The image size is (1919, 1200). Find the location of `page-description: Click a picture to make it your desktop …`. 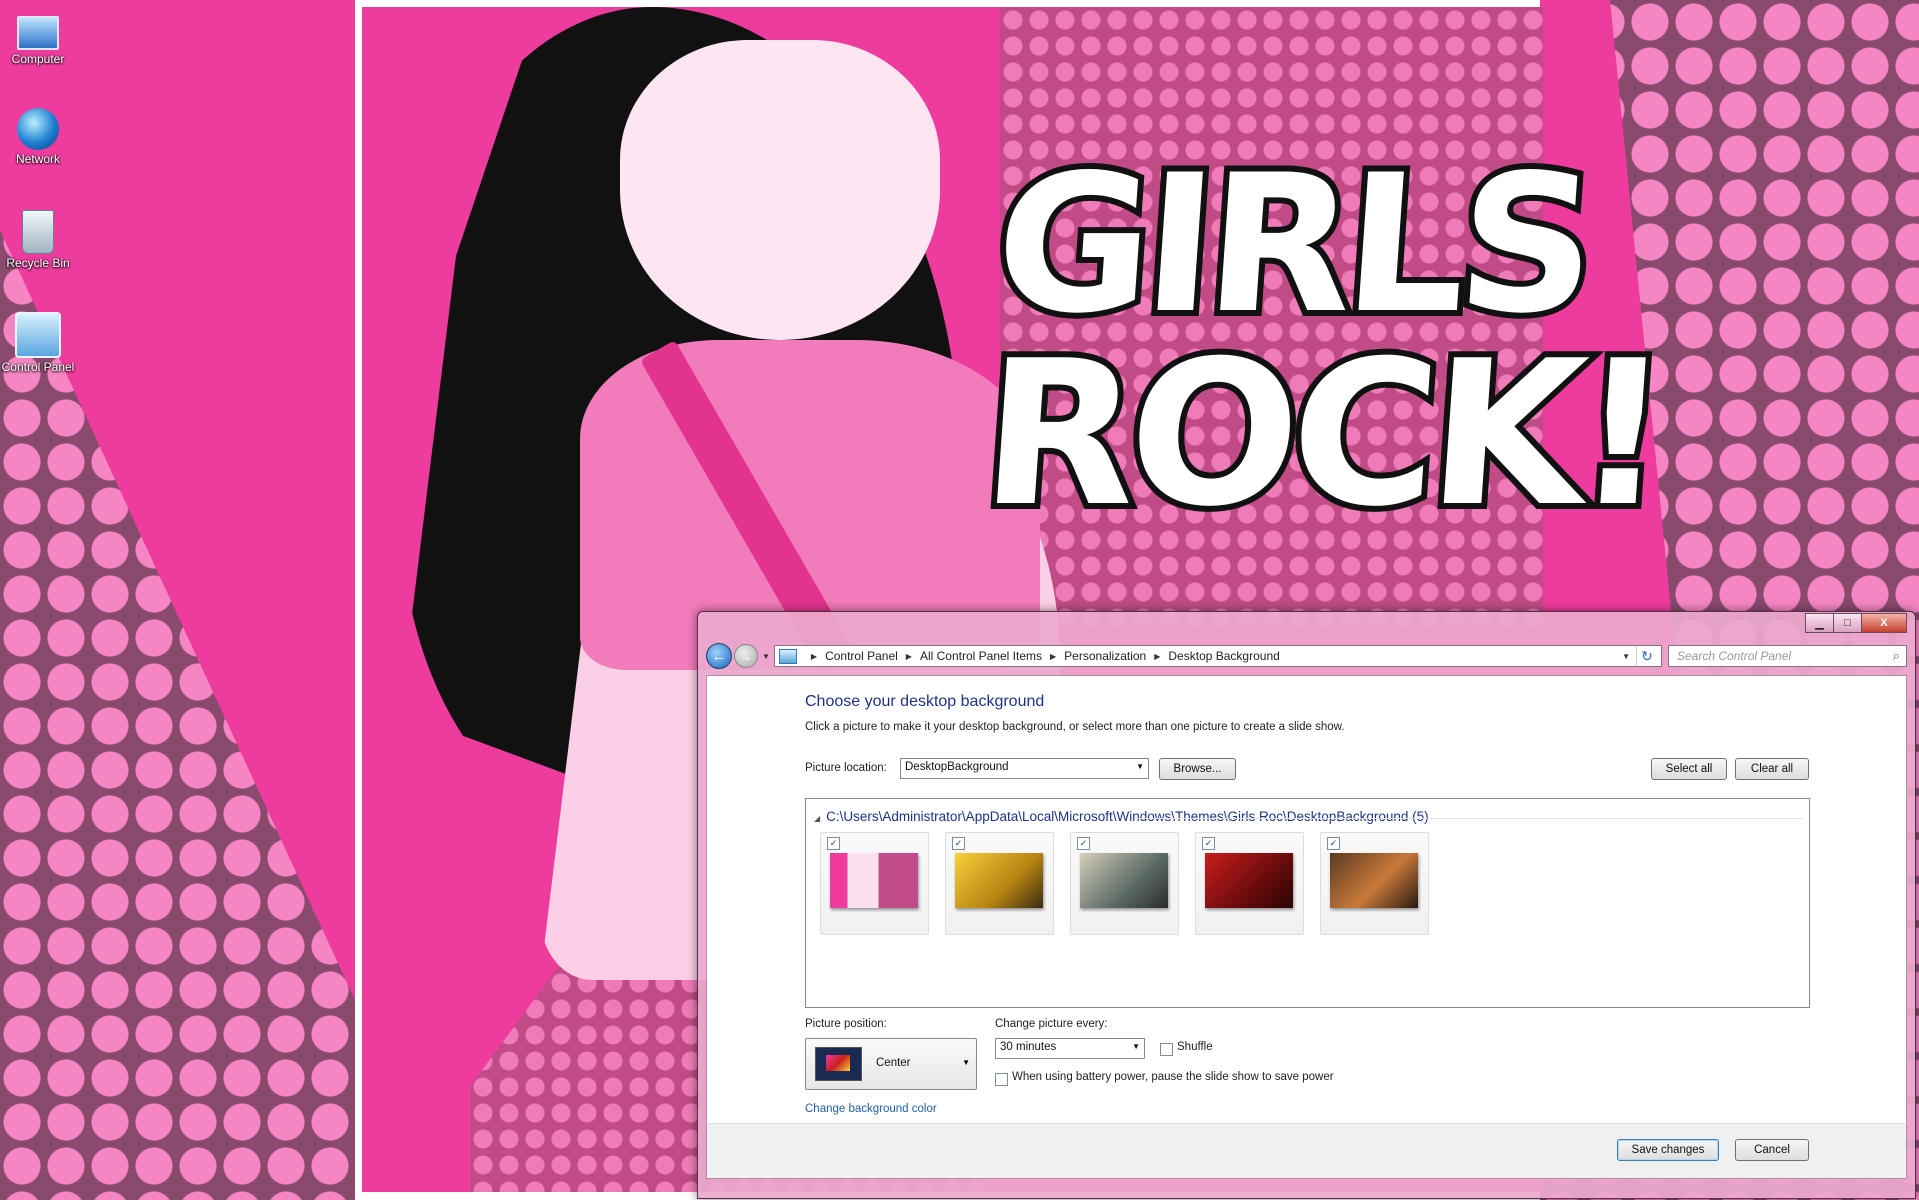

page-description: Click a picture to make it your desktop … is located at coordinates (1075, 727).